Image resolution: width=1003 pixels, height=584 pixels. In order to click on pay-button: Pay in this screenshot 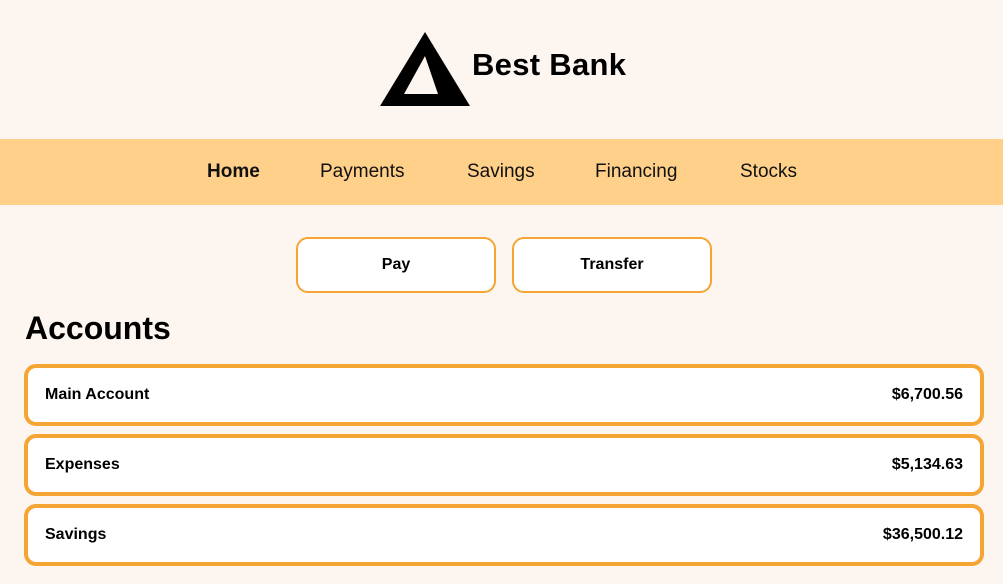, I will do `click(396, 265)`.